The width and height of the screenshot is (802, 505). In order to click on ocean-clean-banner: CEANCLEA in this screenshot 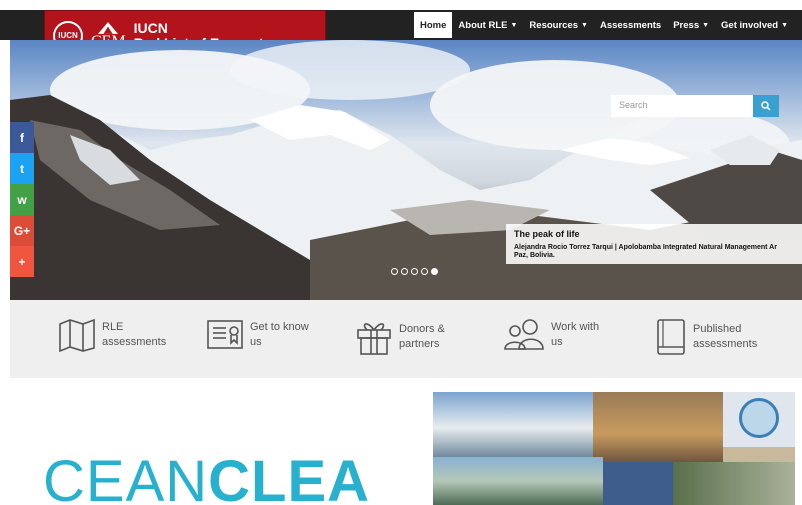, I will do `click(220, 441)`.